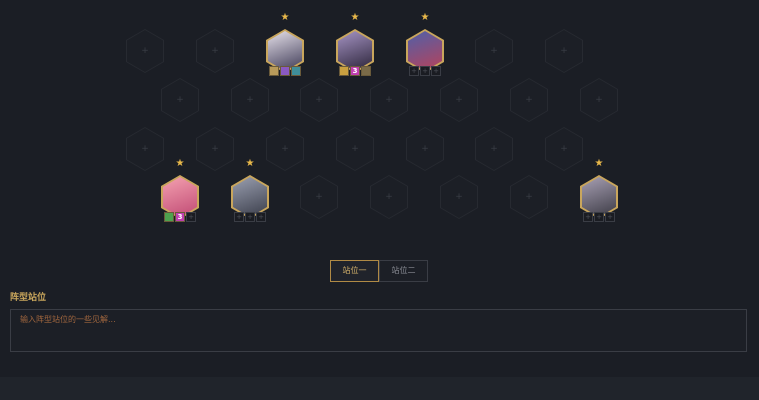 Image resolution: width=759 pixels, height=400 pixels. What do you see at coordinates (403, 271) in the screenshot?
I see `tab-formation-2: 站位二` at bounding box center [403, 271].